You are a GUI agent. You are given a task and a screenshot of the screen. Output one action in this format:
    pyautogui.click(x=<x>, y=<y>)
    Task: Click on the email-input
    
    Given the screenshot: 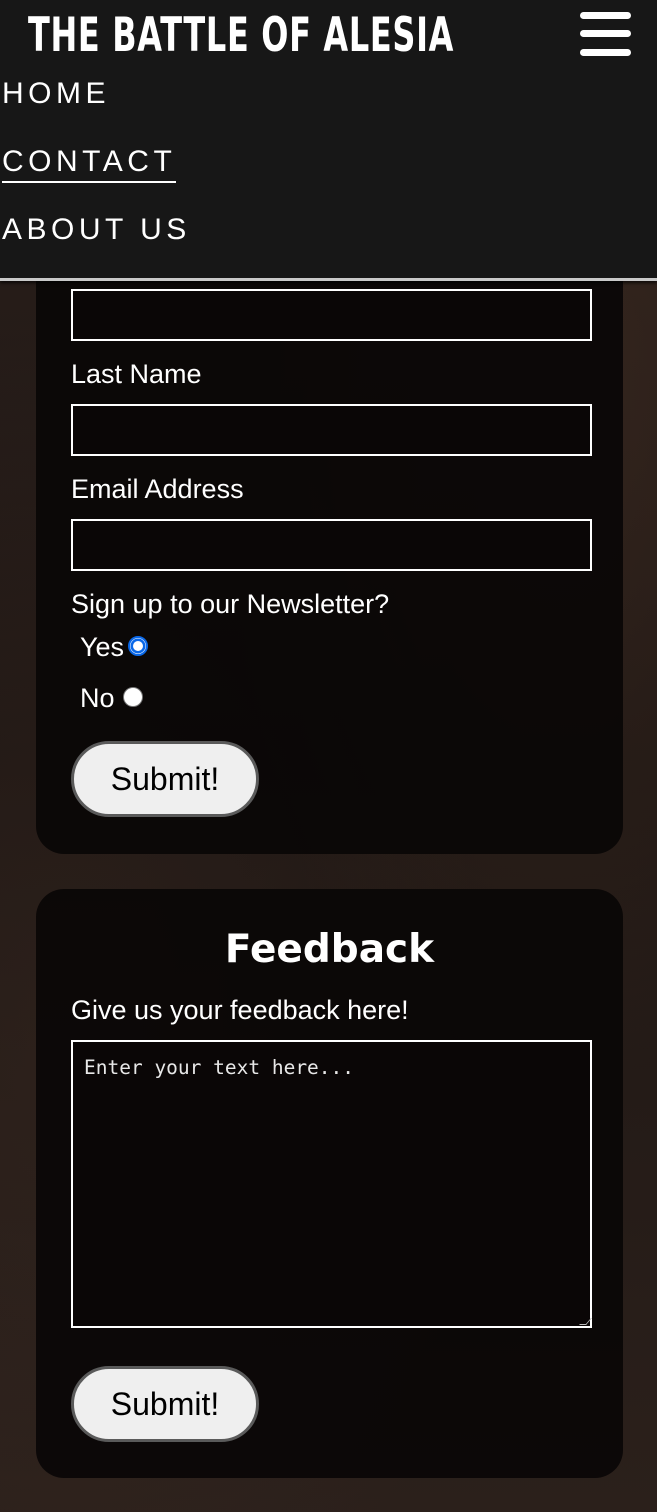 What is the action you would take?
    pyautogui.click(x=331, y=545)
    